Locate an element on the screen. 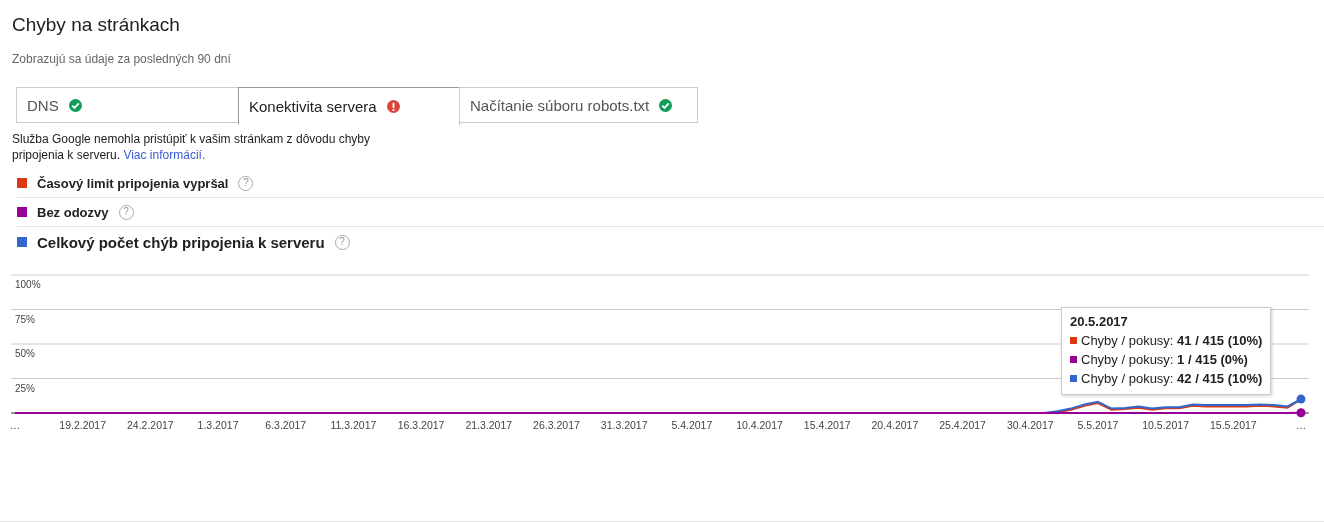  x-tick-label: 15.5.2017 is located at coordinates (1233, 425).